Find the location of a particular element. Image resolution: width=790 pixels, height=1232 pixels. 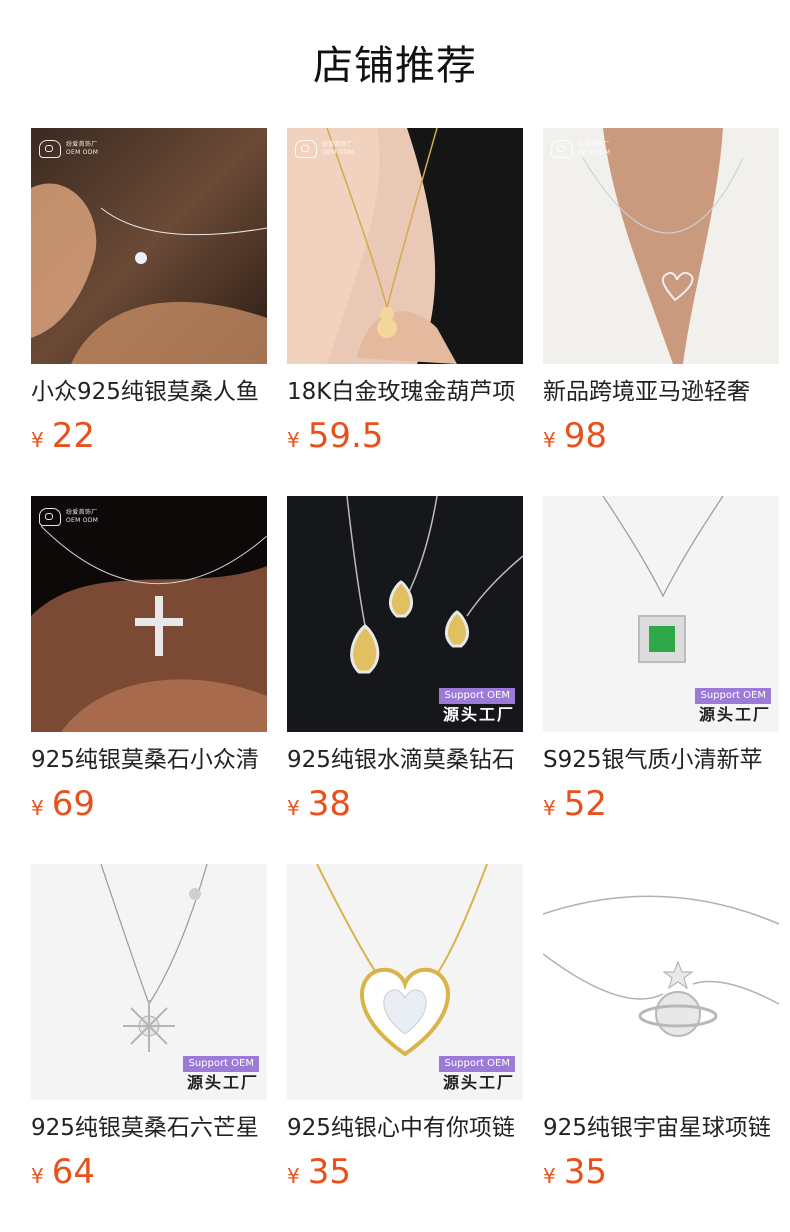

product-price: ¥38 is located at coordinates (319, 804).